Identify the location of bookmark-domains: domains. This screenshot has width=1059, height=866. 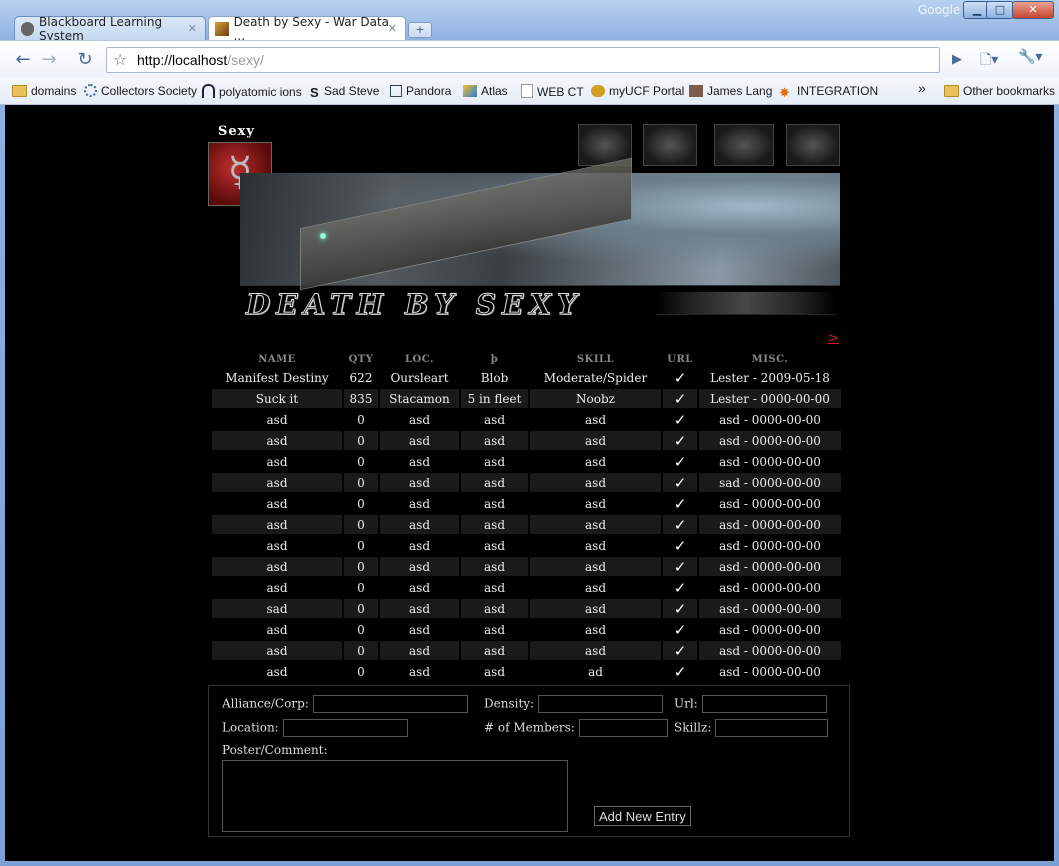
(44, 91).